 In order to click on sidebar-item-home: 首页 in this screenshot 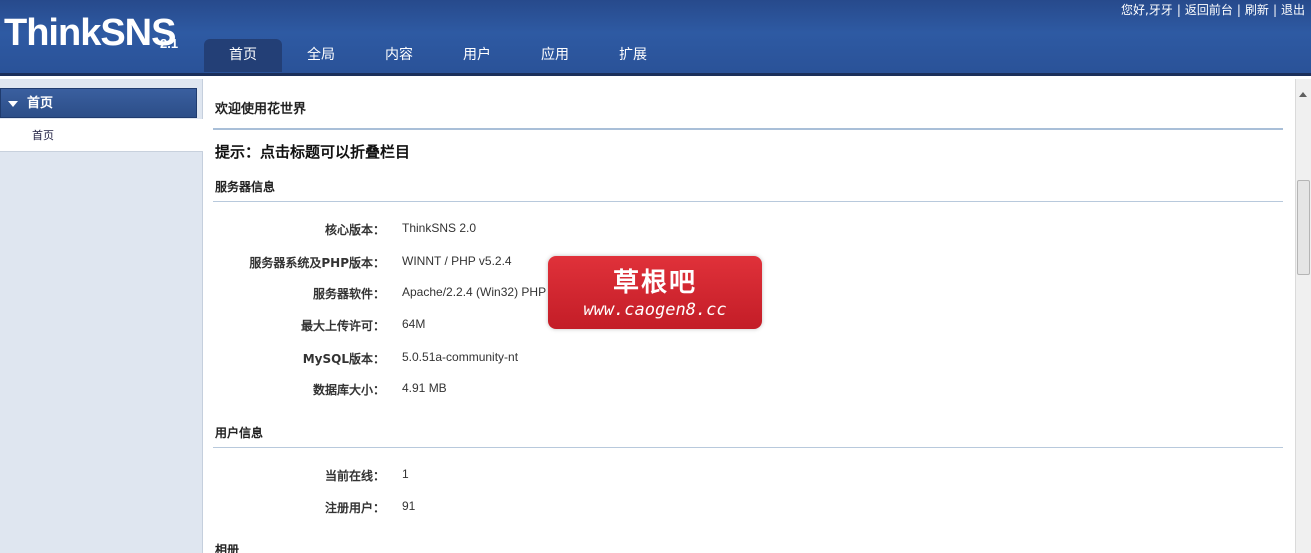, I will do `click(101, 135)`.